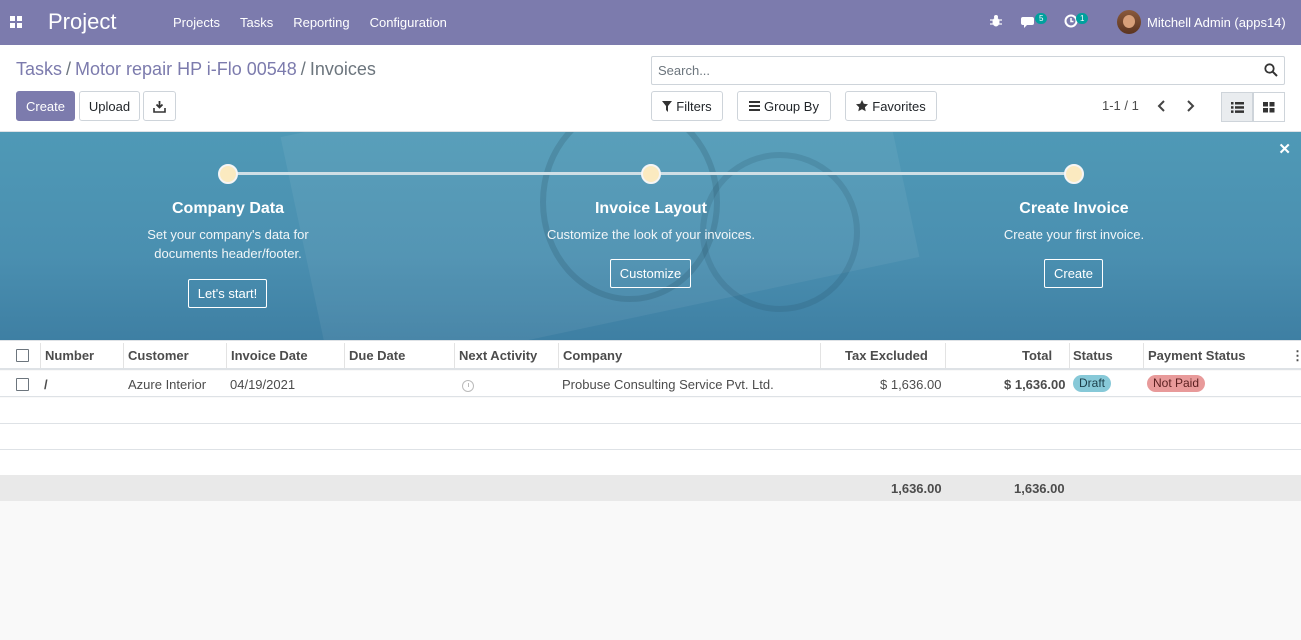  What do you see at coordinates (1092, 383) in the screenshot?
I see `status-badge: Draft` at bounding box center [1092, 383].